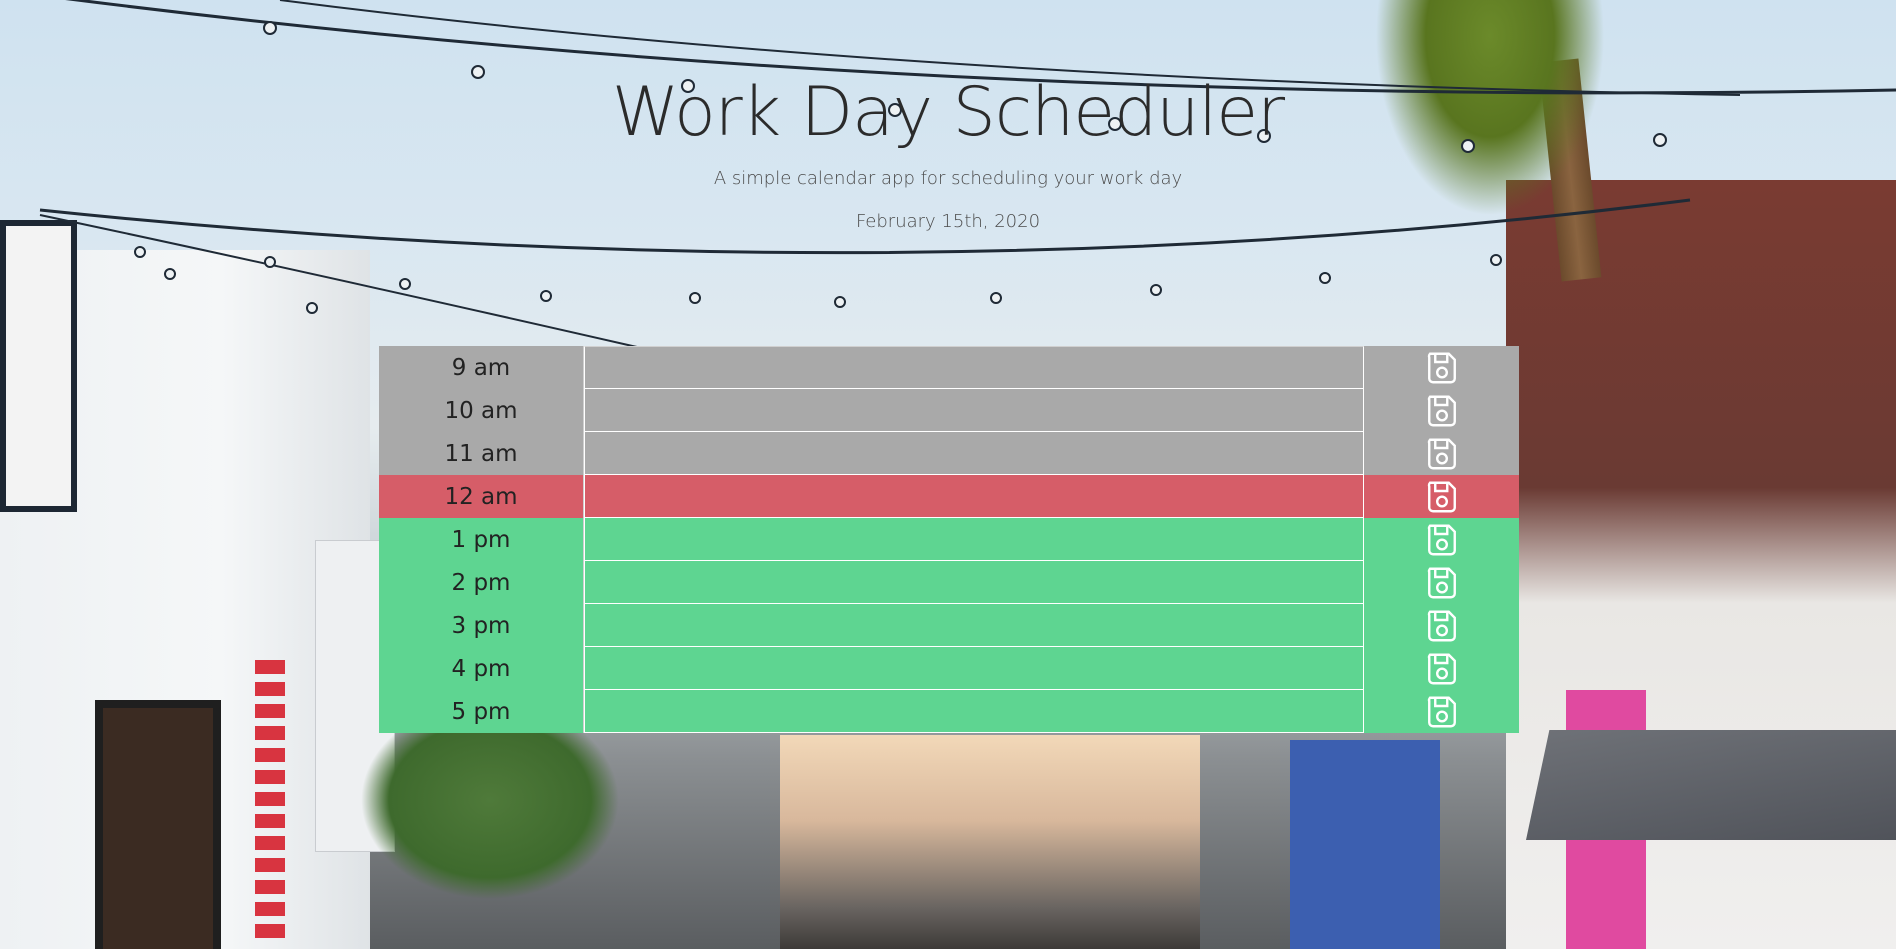 This screenshot has width=1896, height=949. I want to click on time-block-3pm: 3 pm, so click(949, 625).